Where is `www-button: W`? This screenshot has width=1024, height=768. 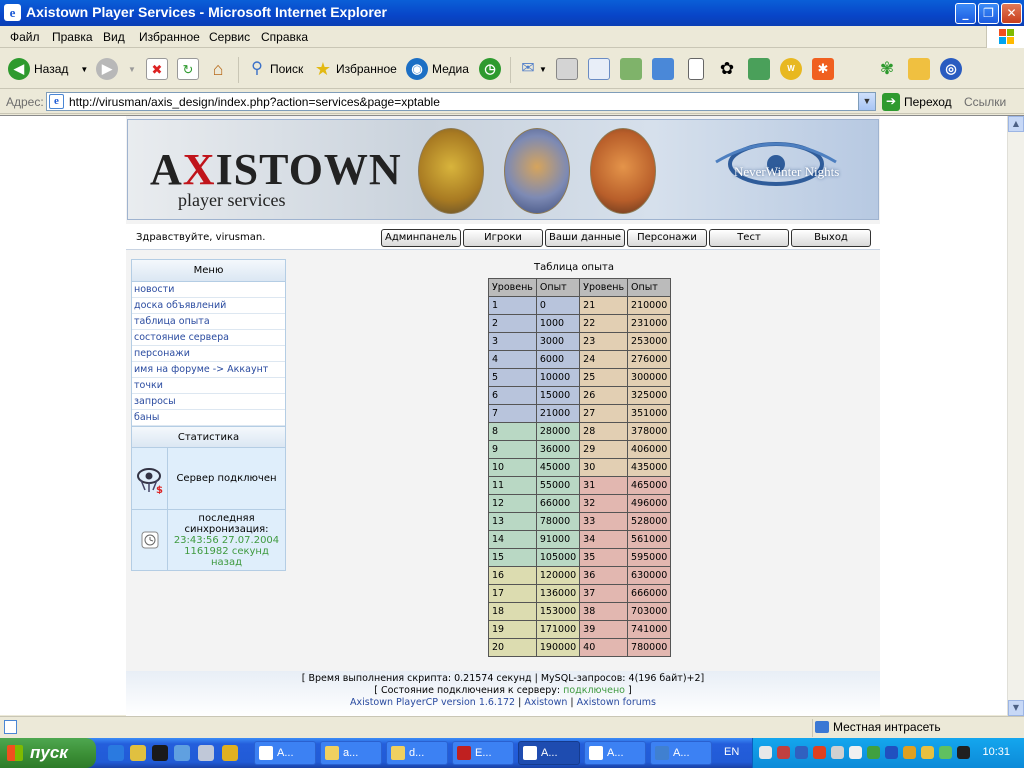 www-button: W is located at coordinates (793, 69).